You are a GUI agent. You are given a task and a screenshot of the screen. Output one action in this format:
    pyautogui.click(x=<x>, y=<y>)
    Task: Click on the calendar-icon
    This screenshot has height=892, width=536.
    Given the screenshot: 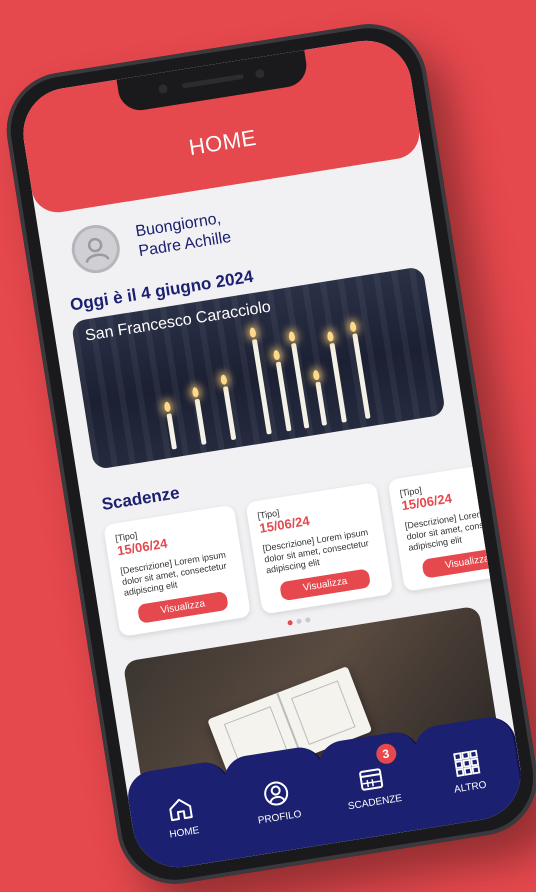 What is the action you would take?
    pyautogui.click(x=371, y=779)
    